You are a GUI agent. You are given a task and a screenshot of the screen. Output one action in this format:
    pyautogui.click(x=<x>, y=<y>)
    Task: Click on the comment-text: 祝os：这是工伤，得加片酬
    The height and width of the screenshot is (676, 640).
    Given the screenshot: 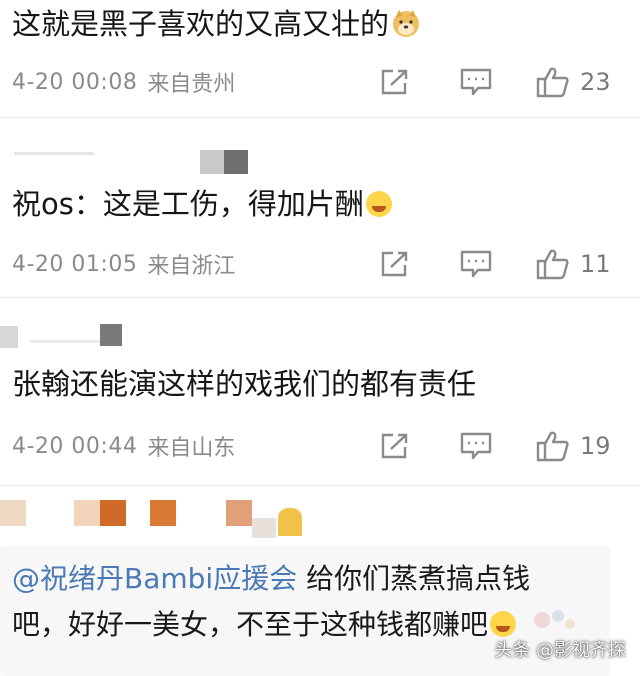 What is the action you would take?
    pyautogui.click(x=202, y=204)
    